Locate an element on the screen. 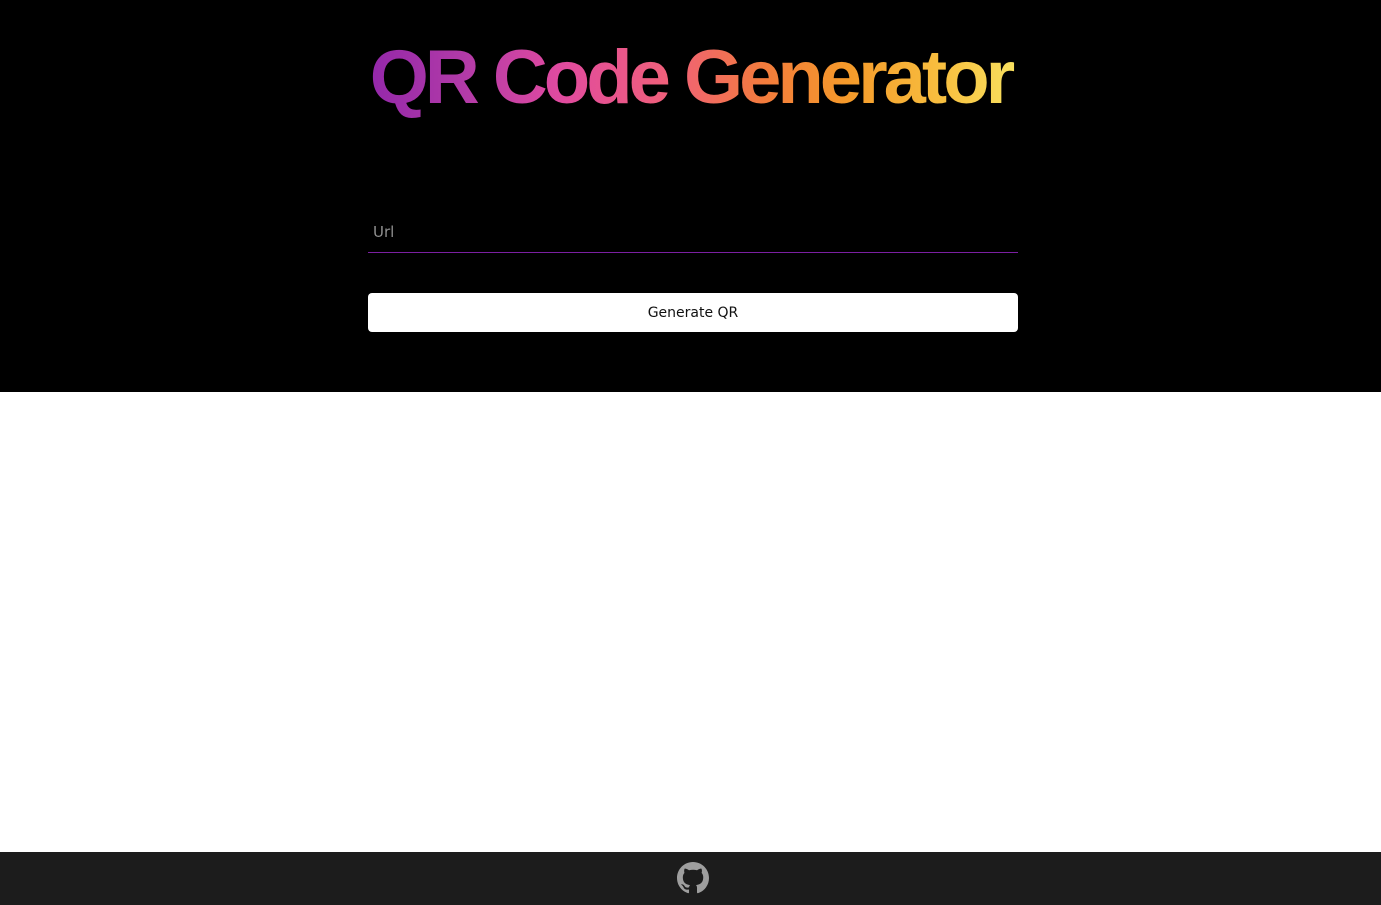  url-input is located at coordinates (693, 232).